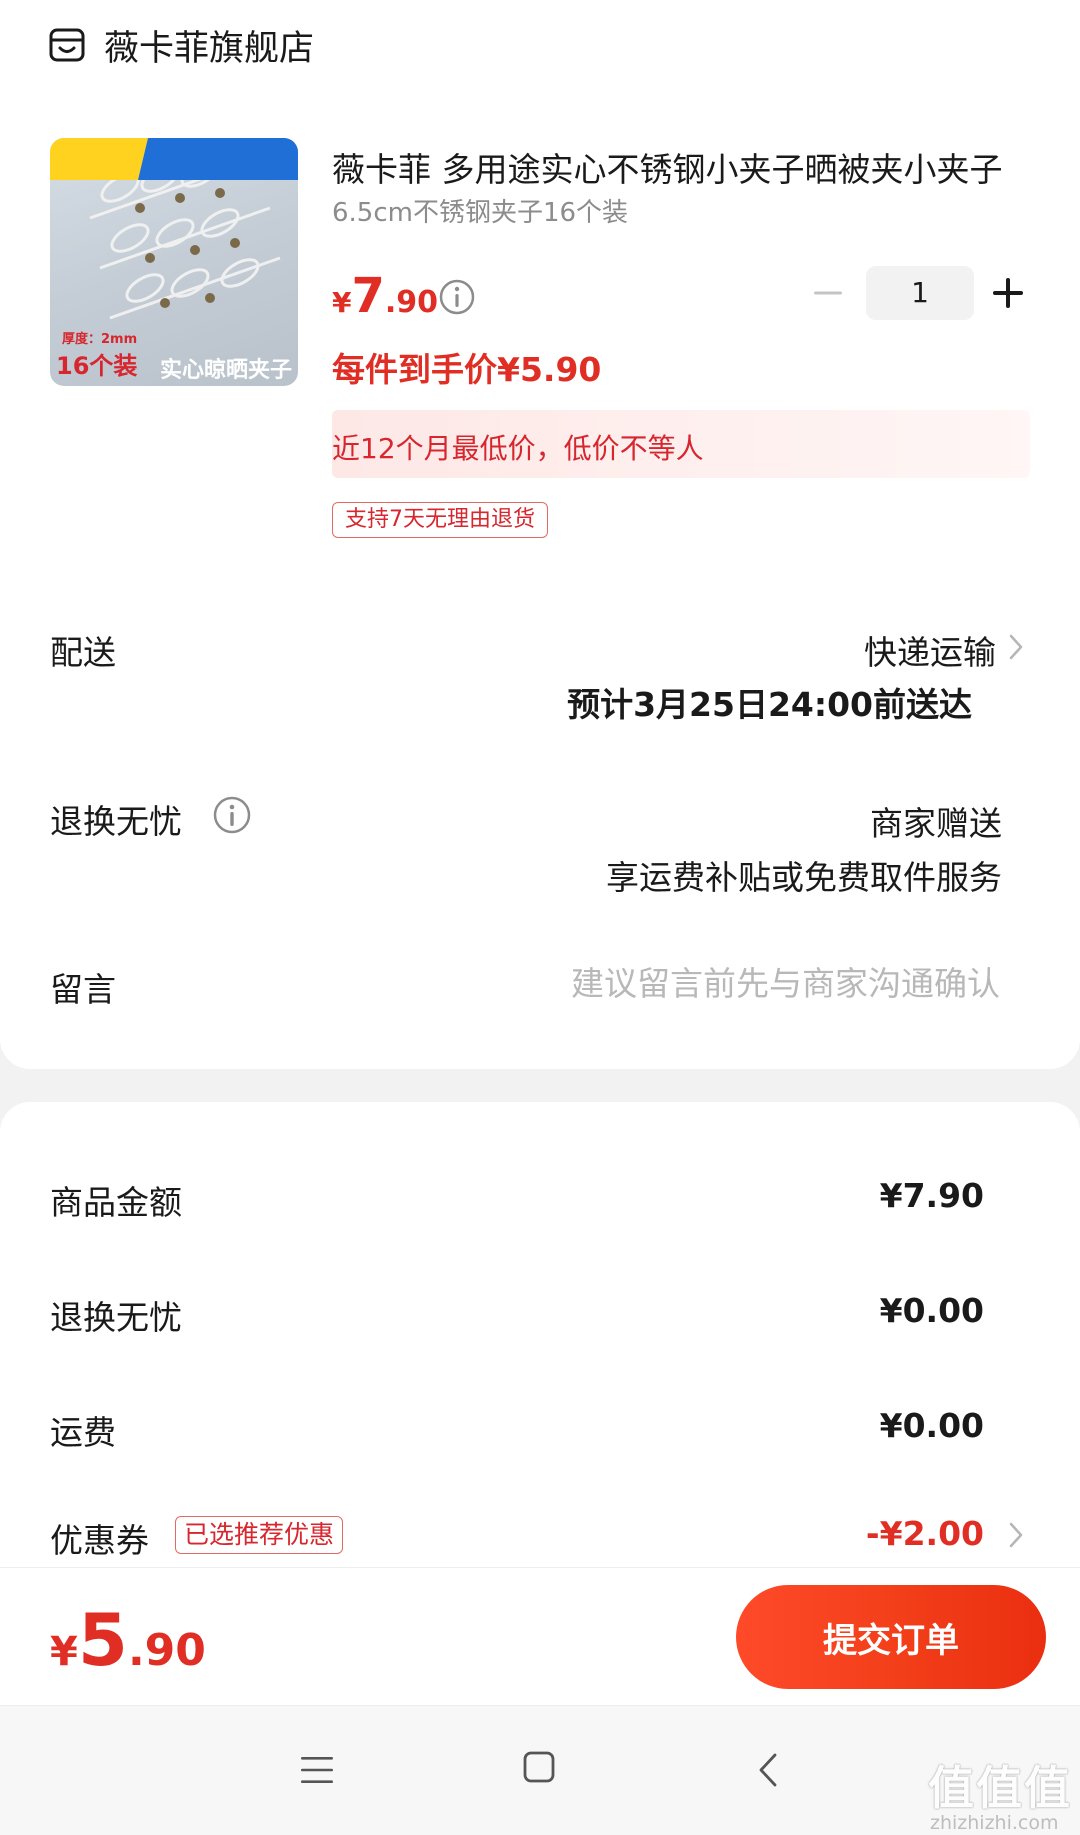 The height and width of the screenshot is (1835, 1080). Describe the element at coordinates (925, 1533) in the screenshot. I see `coupon-value: -¥2.00` at that location.